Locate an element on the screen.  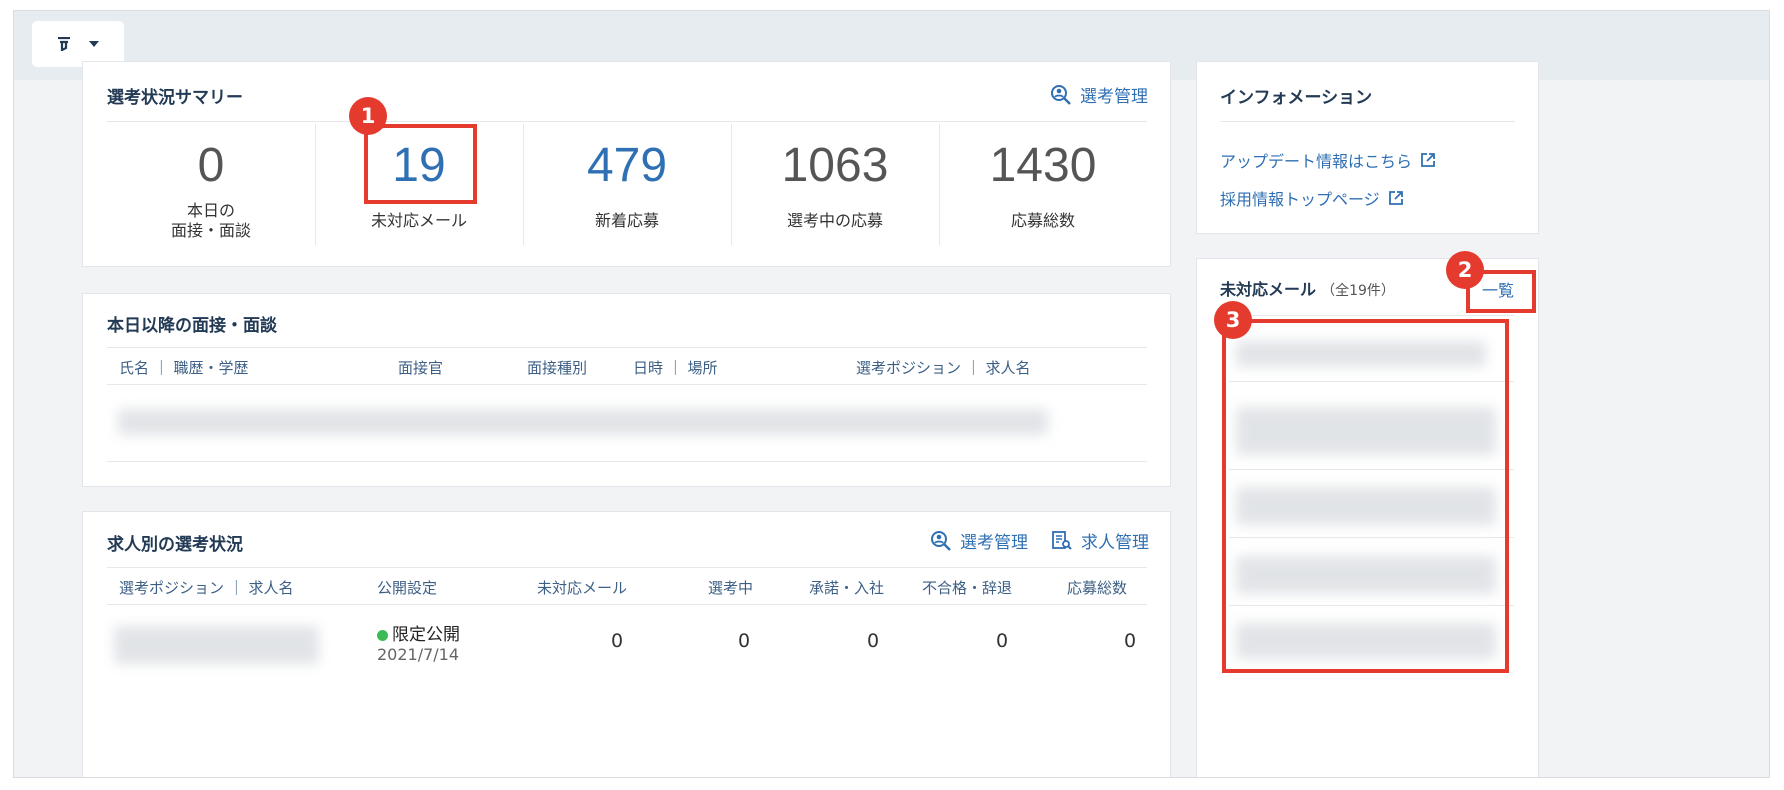
jobs-manage-link: 求人管理 is located at coordinates (1100, 540).